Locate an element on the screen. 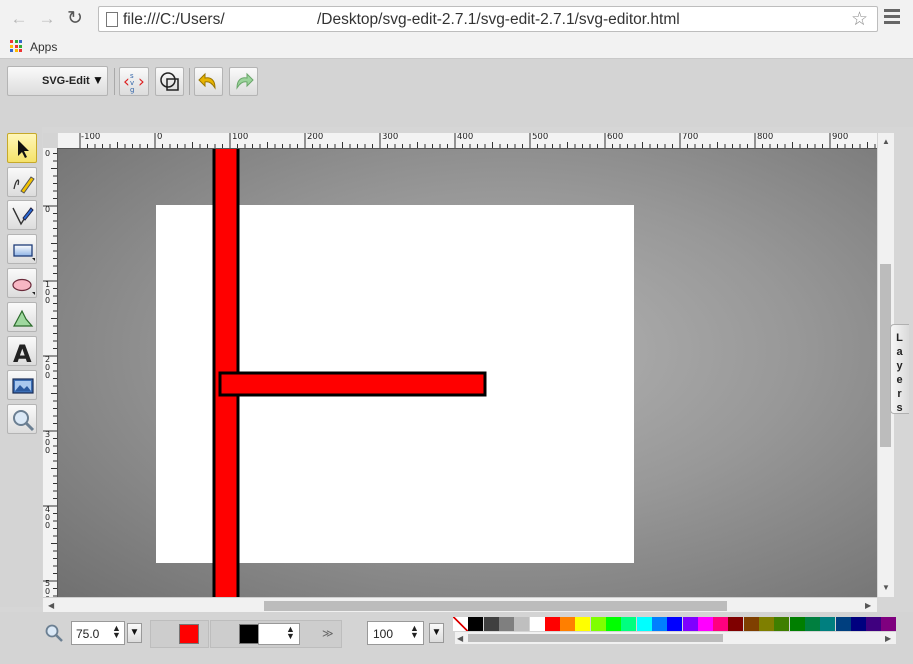 This screenshot has height=664, width=913. scroll-left-icon: ◀ is located at coordinates (51, 605).